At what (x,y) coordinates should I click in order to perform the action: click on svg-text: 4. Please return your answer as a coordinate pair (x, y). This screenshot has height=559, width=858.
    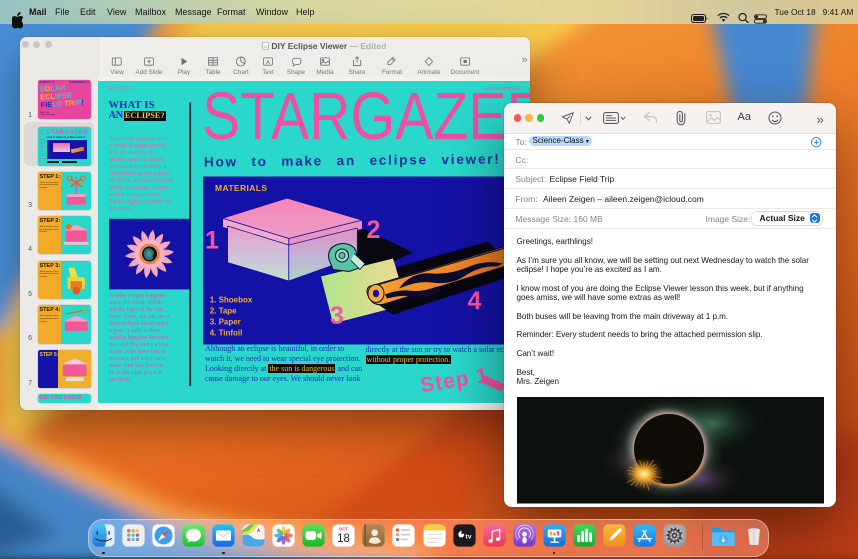
    Looking at the image, I should click on (474, 300).